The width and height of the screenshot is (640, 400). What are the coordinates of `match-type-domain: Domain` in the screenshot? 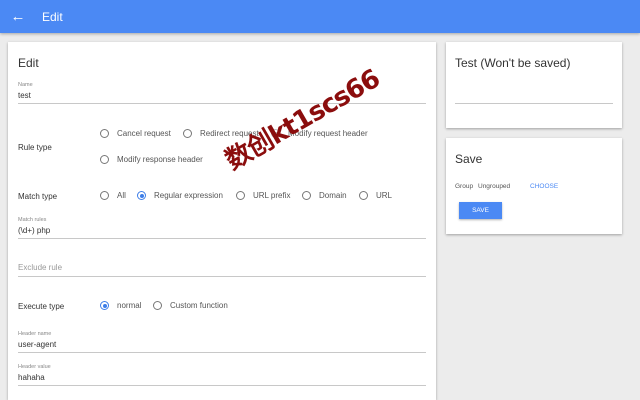 It's located at (324, 195).